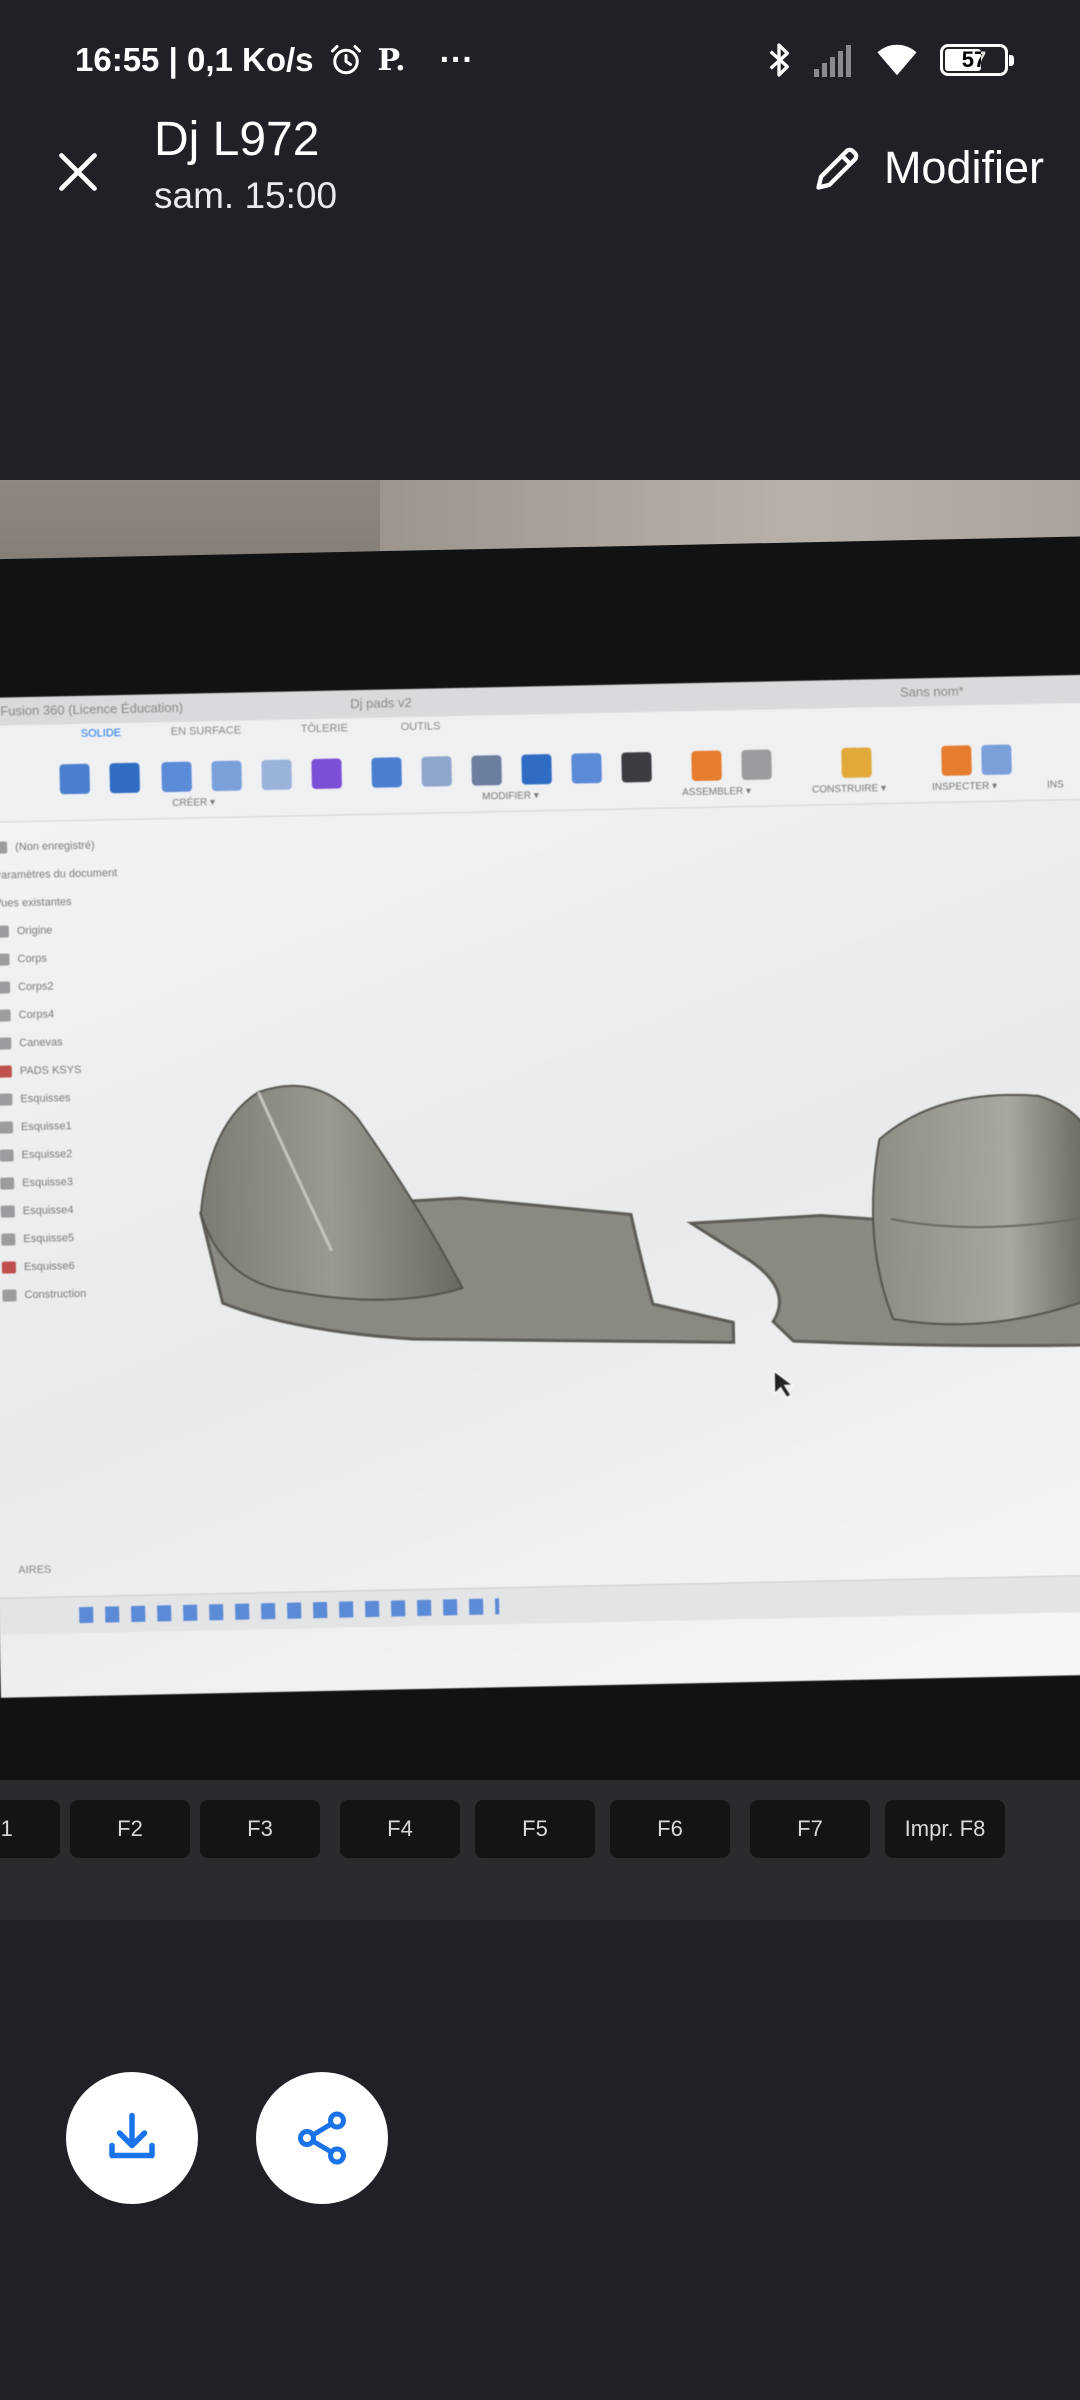  I want to click on key-f7: F7, so click(810, 1829).